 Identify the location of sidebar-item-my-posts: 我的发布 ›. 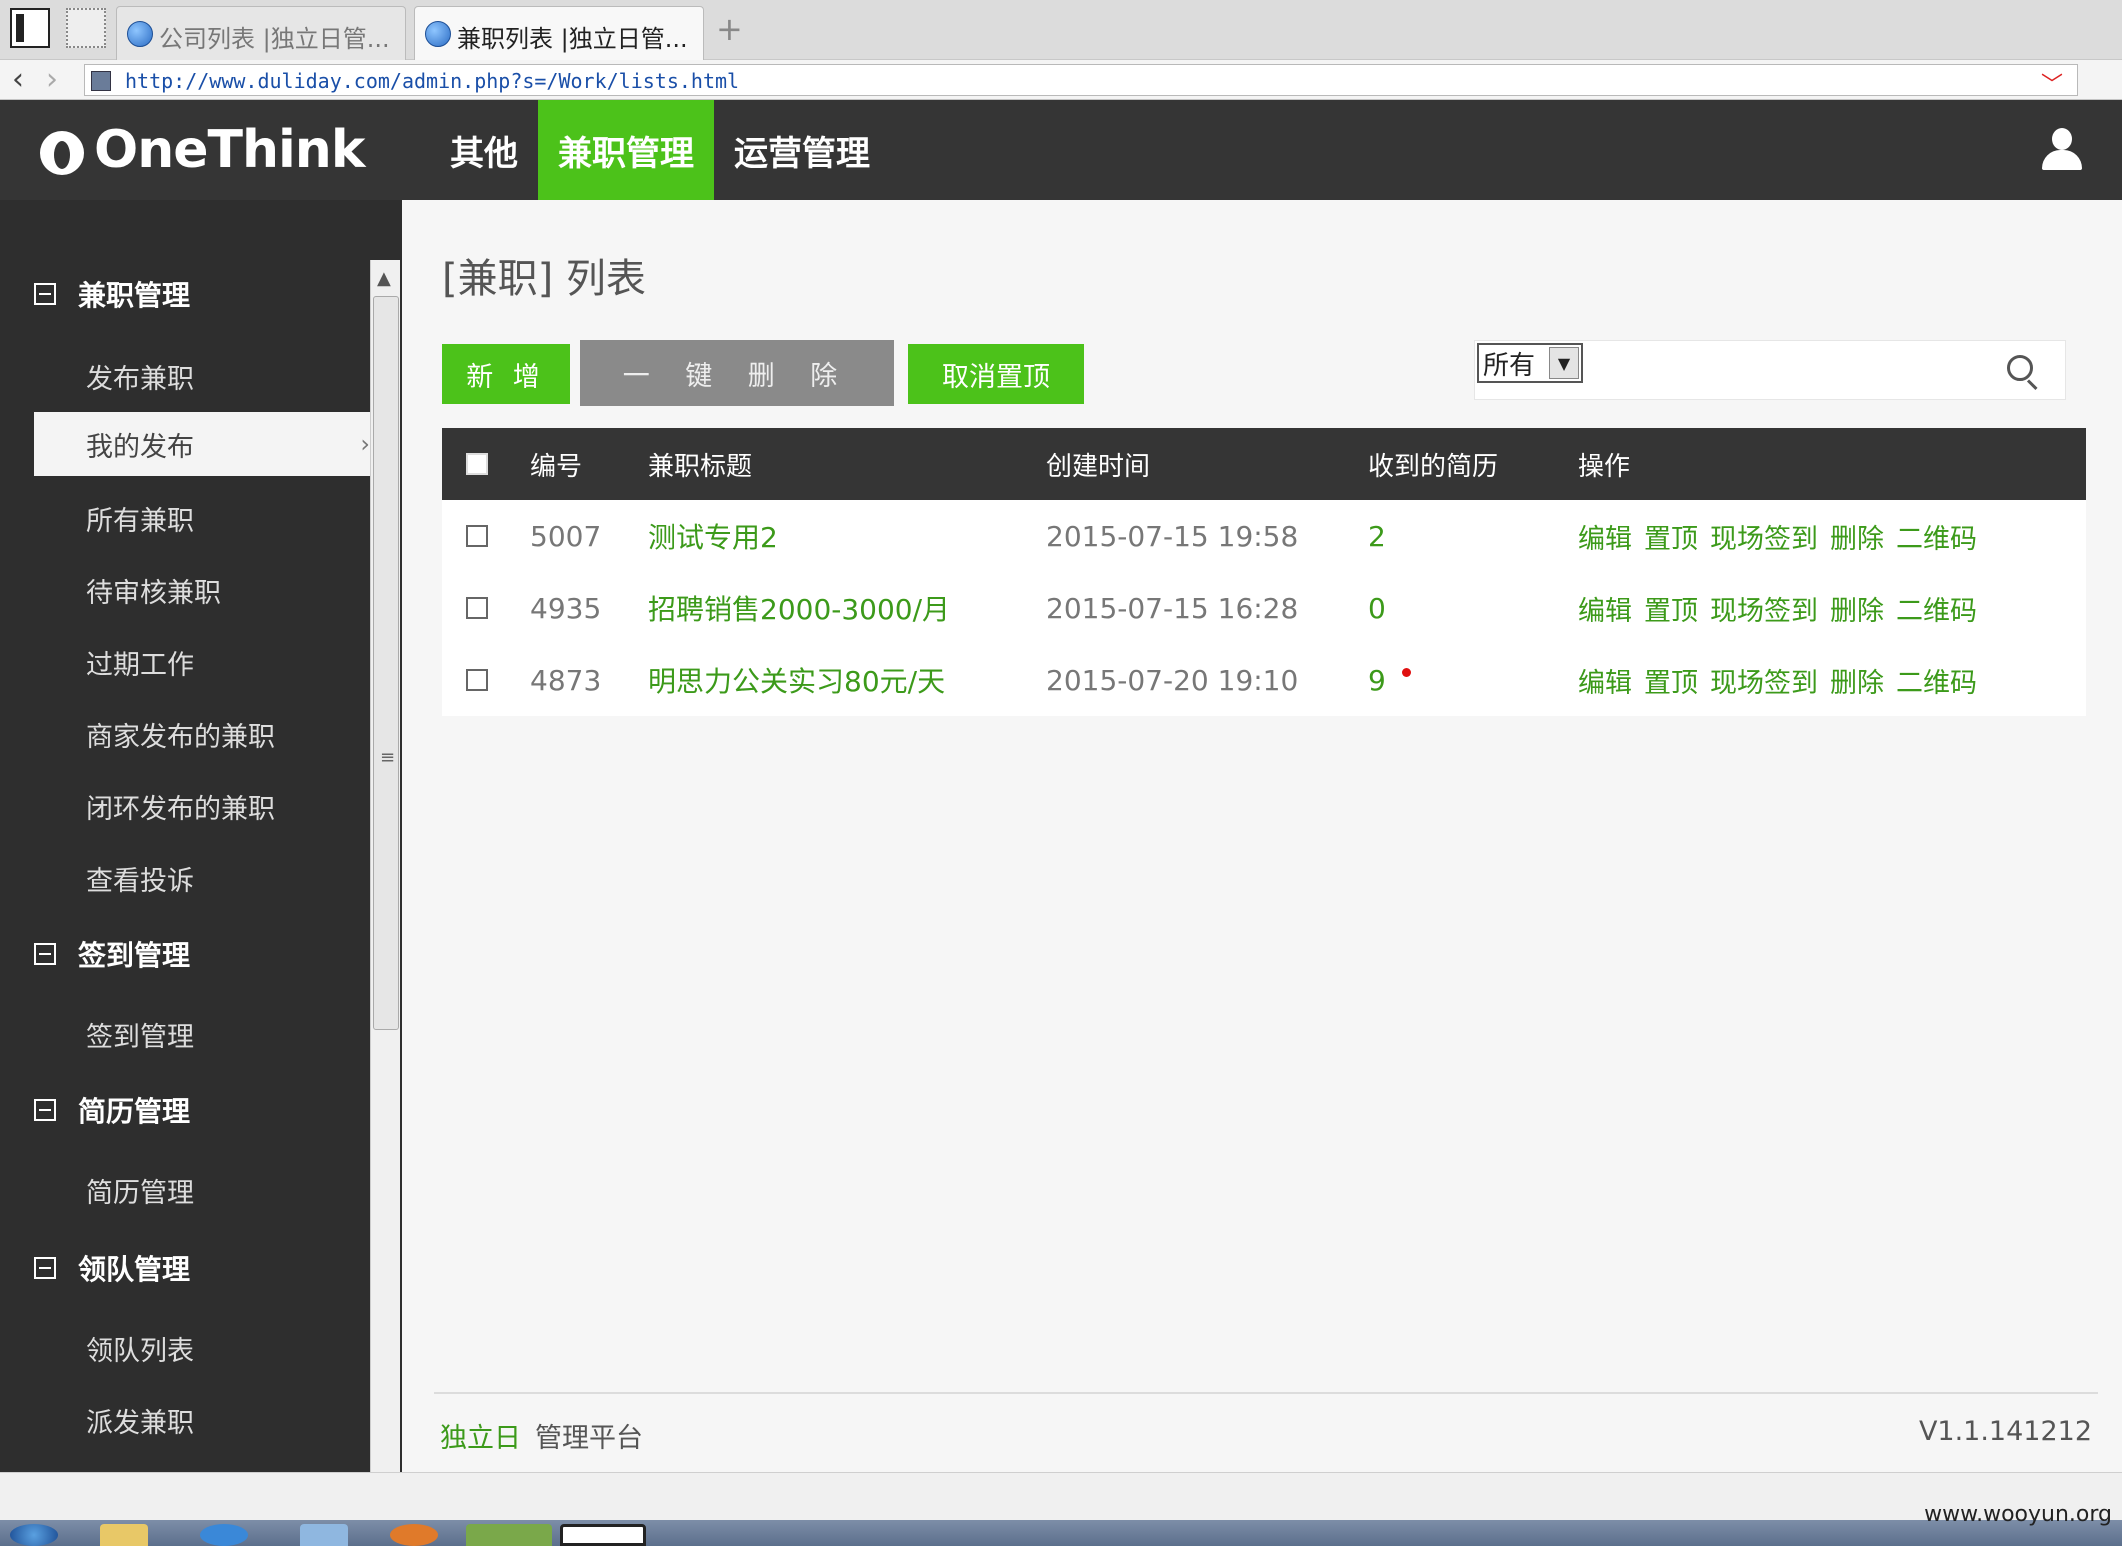
(202, 444).